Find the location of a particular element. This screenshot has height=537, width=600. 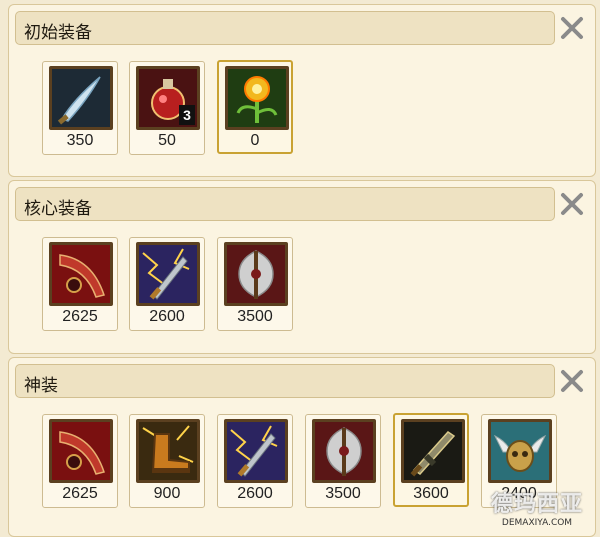

item-slot: 350 is located at coordinates (80, 108).